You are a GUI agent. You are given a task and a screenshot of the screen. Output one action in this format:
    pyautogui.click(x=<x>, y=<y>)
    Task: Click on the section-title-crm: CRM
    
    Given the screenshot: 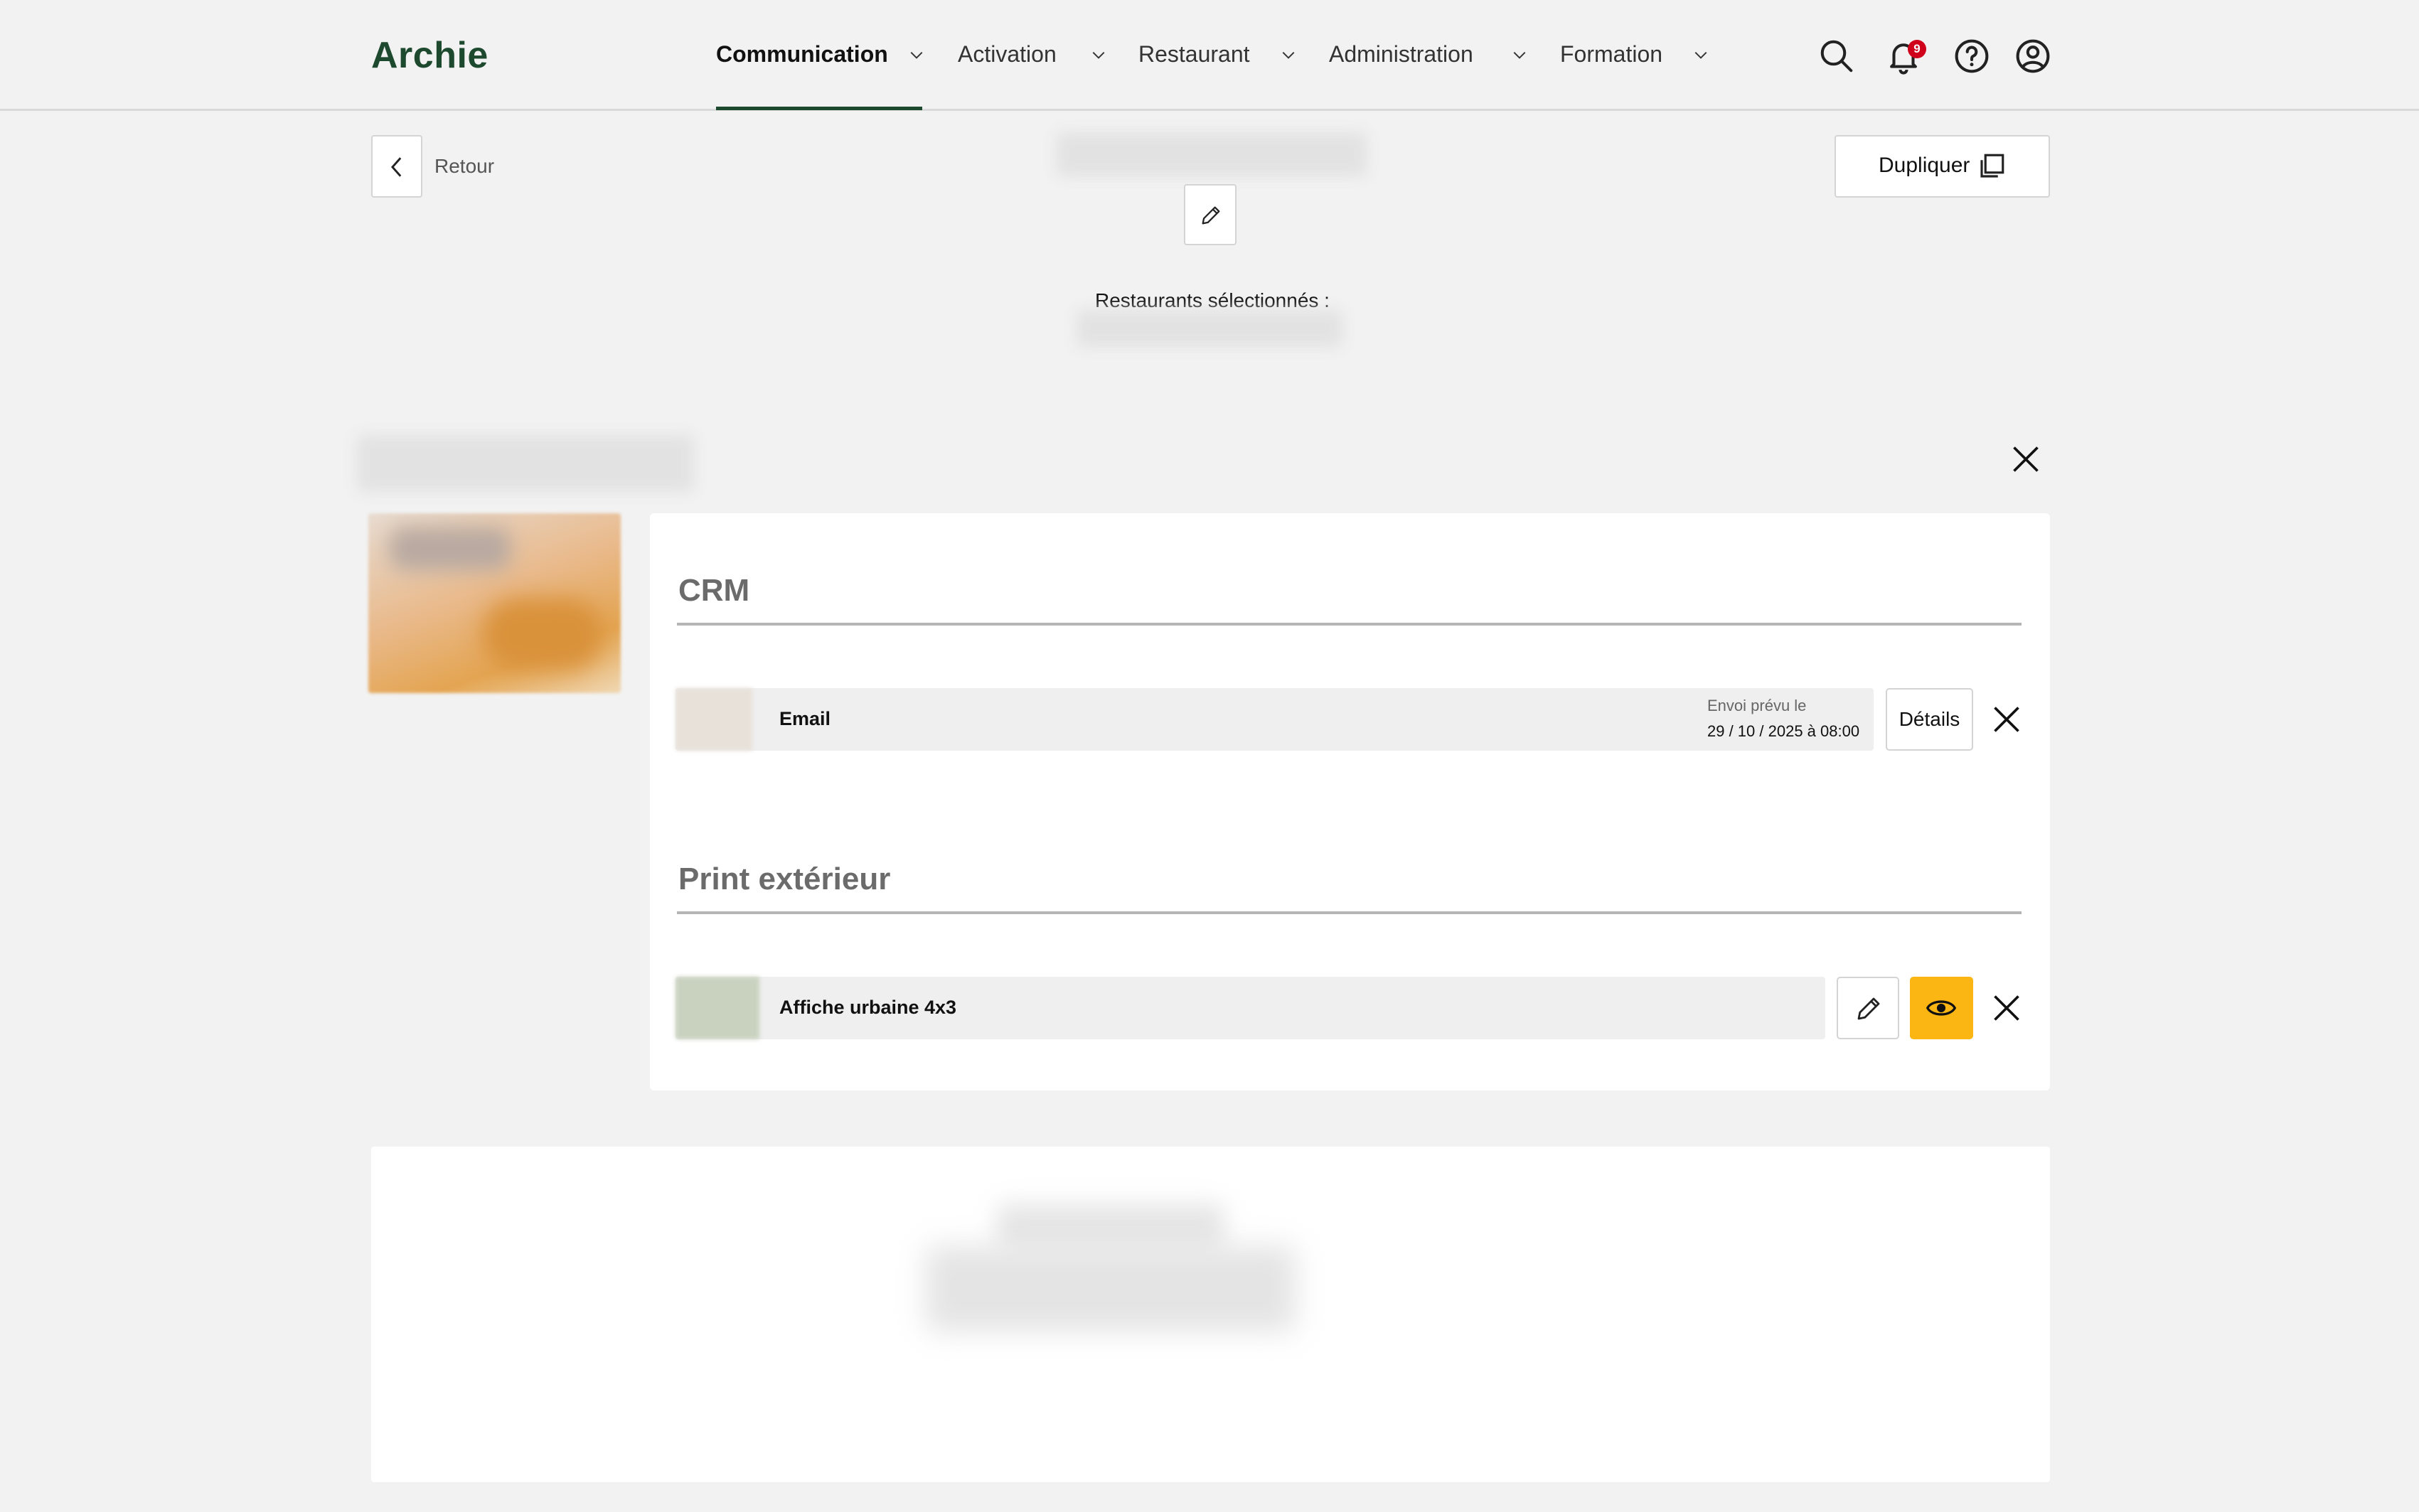 What is the action you would take?
    pyautogui.click(x=714, y=590)
    